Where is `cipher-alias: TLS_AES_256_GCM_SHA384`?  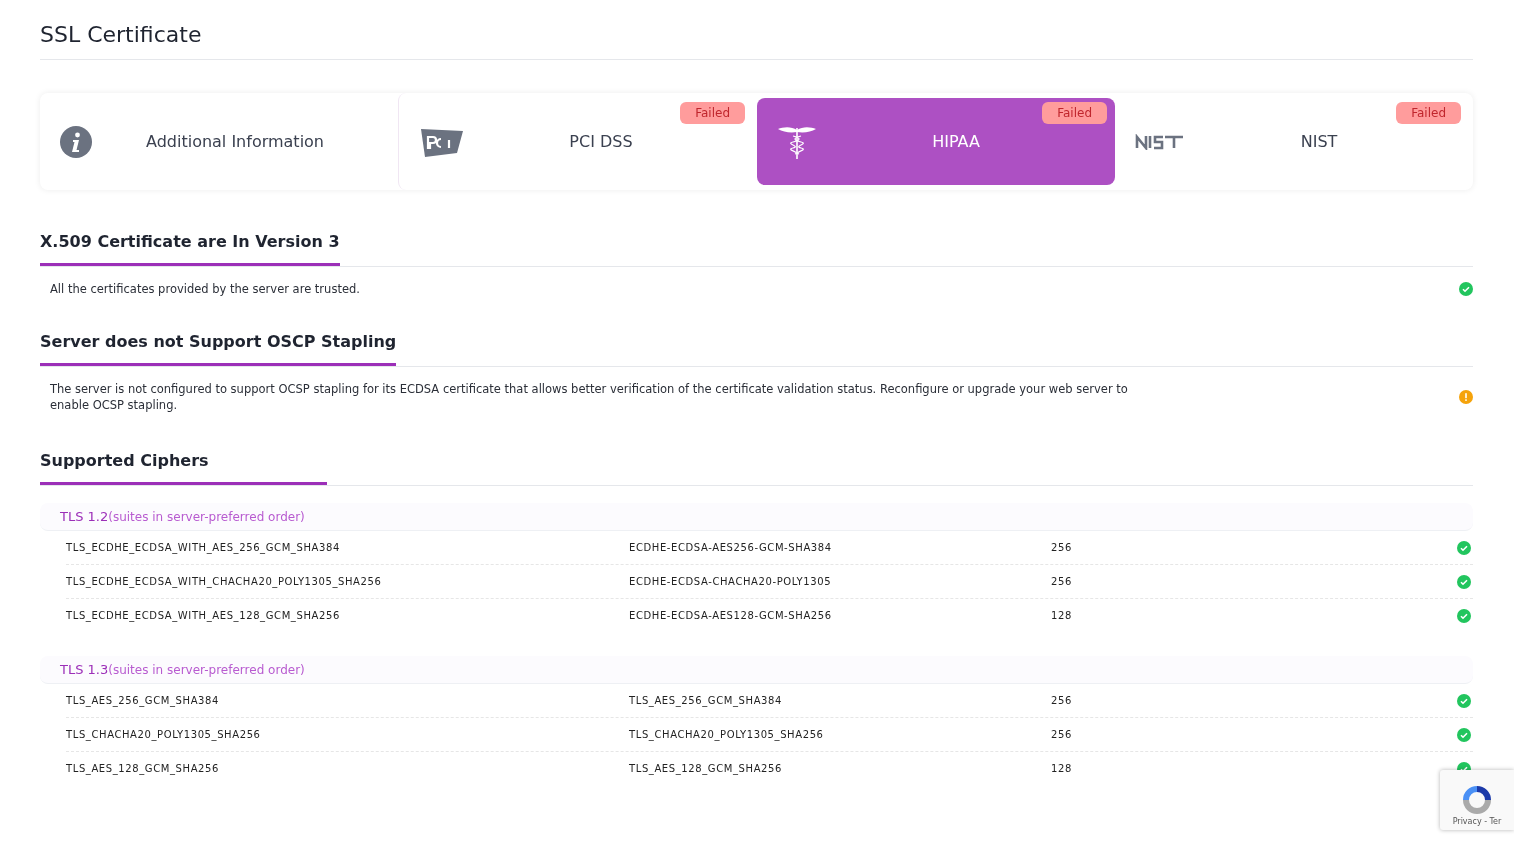 cipher-alias: TLS_AES_256_GCM_SHA384 is located at coordinates (706, 700).